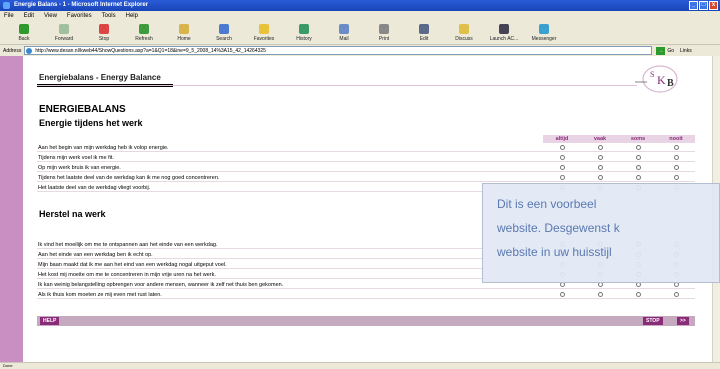 The width and height of the screenshot is (720, 369). I want to click on toolbar-button-print: Print, so click(384, 34).